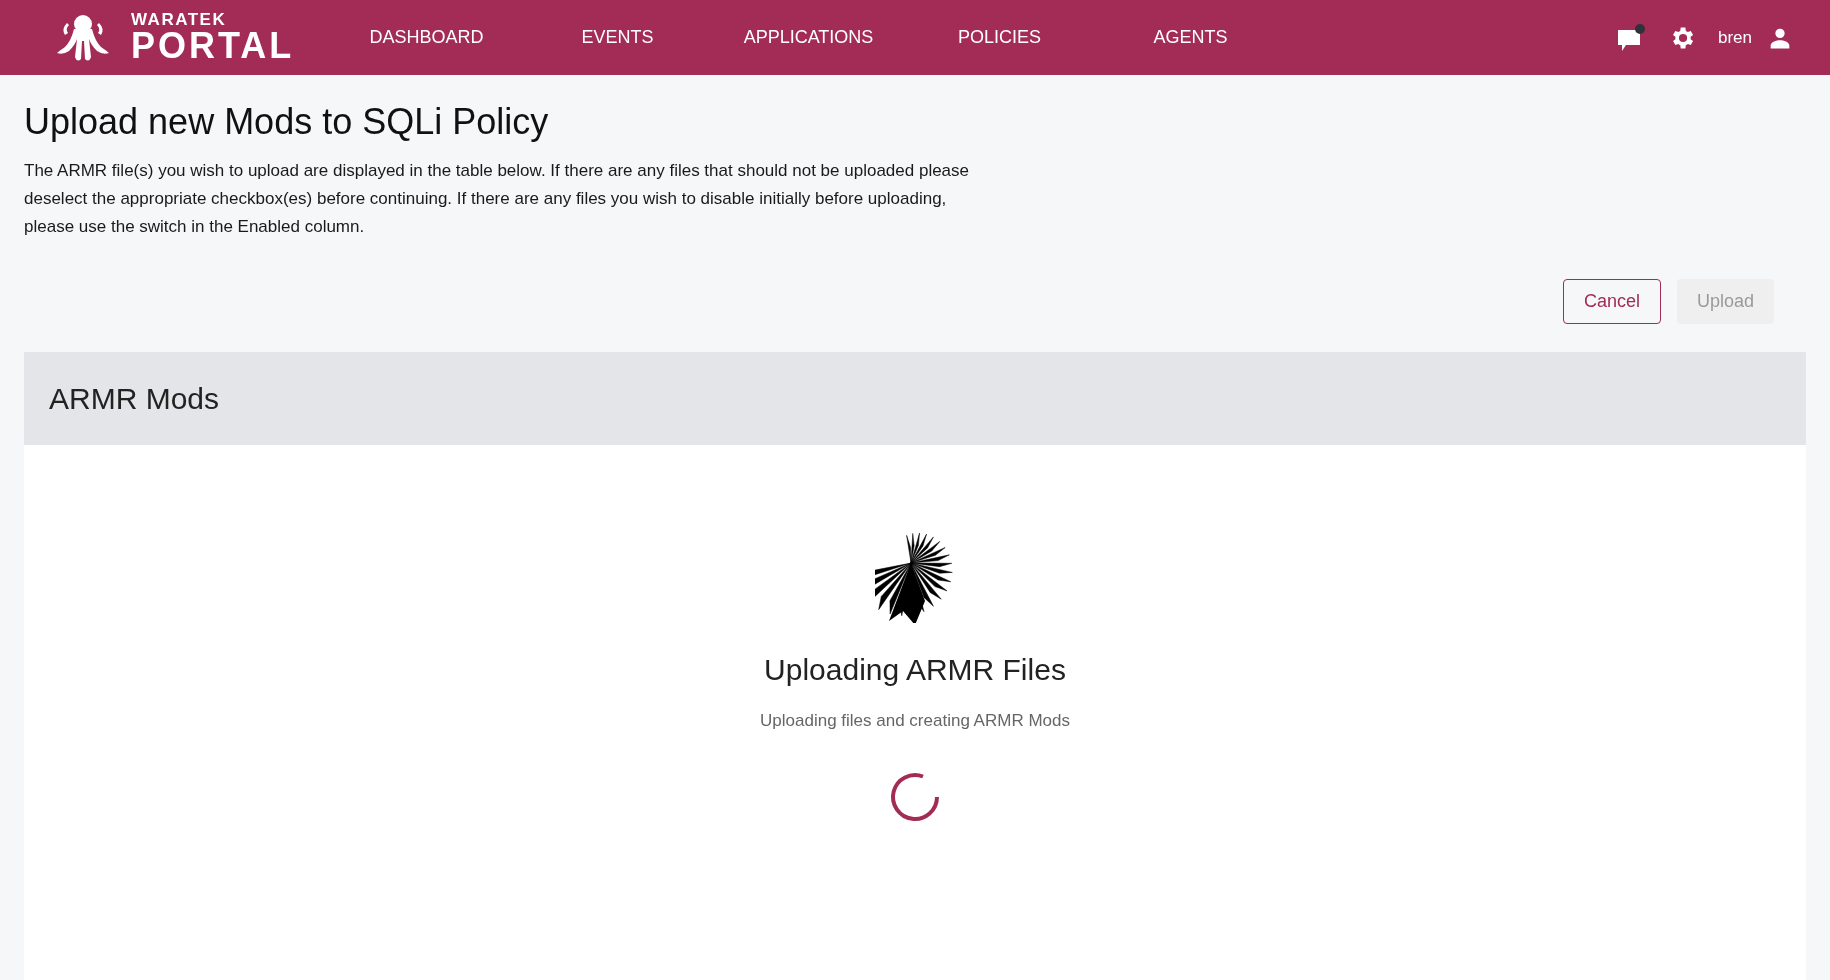 The height and width of the screenshot is (980, 1830). I want to click on octopus-logo-icon, so click(83, 37).